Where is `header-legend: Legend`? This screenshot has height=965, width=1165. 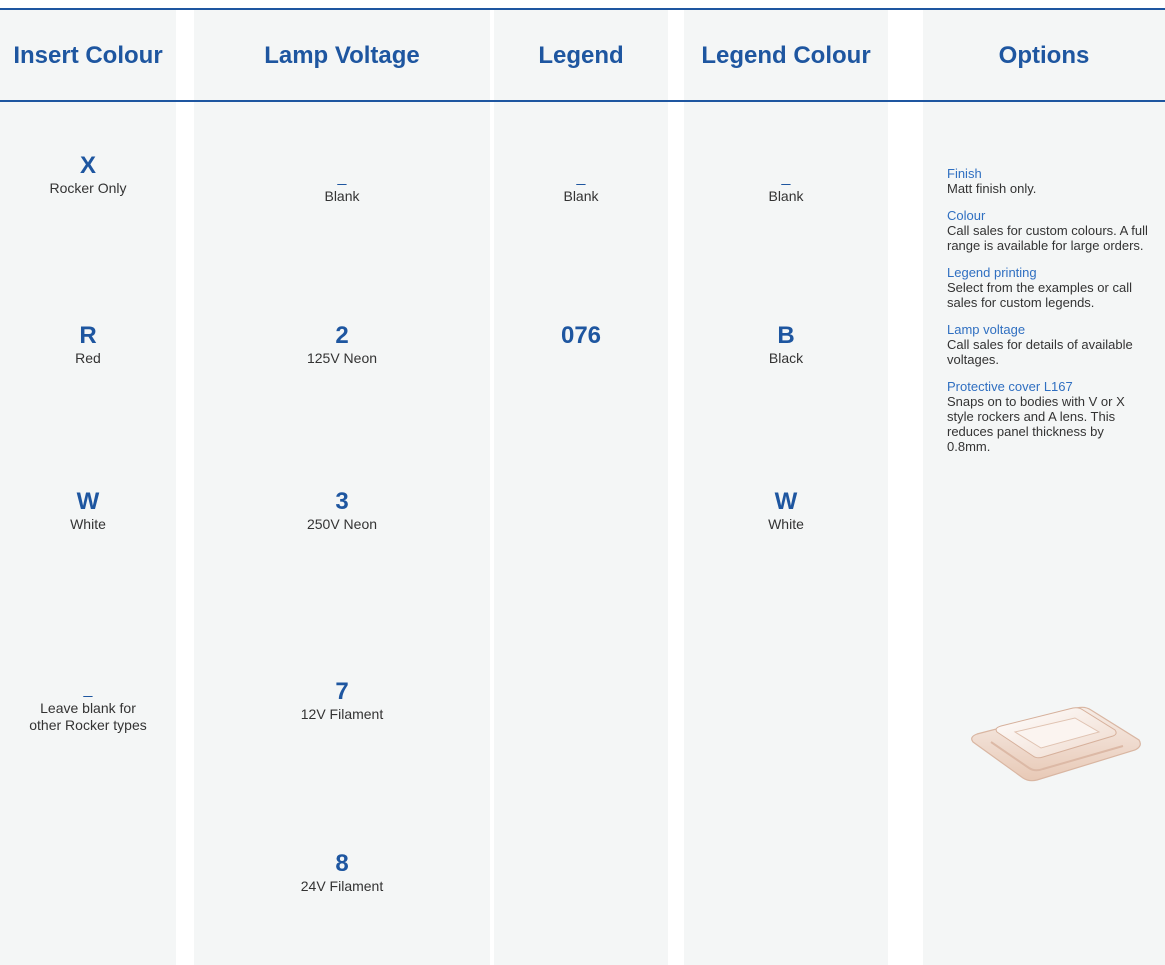
header-legend: Legend is located at coordinates (581, 55).